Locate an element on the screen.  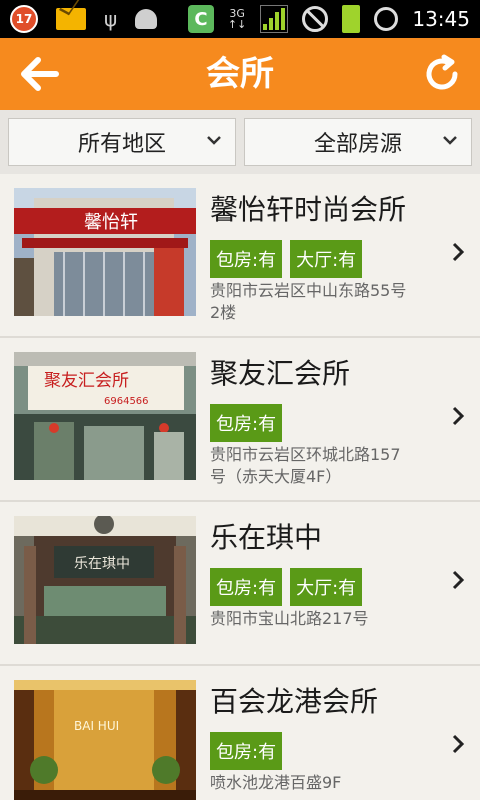
club-photo: 乐在琪中 is located at coordinates (105, 580).